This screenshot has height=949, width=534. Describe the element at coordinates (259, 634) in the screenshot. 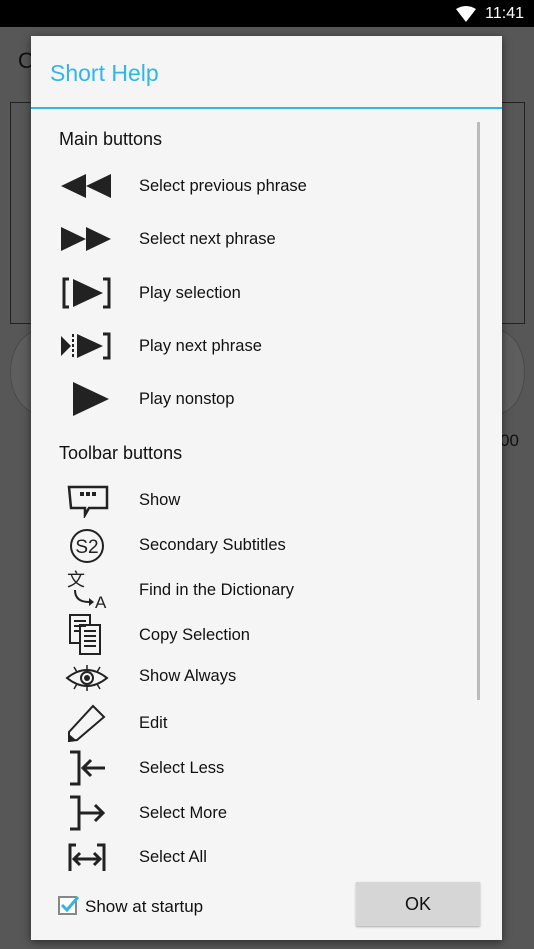

I see `help-item: Copy Selection` at that location.